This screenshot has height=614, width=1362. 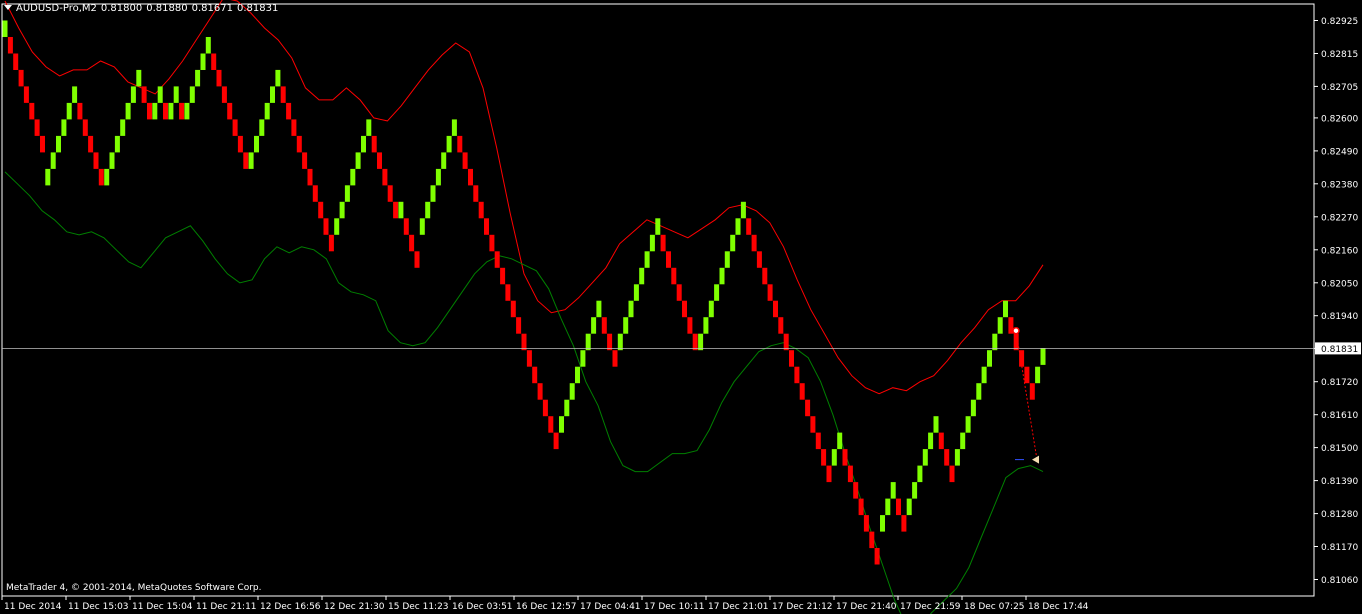 What do you see at coordinates (1339, 185) in the screenshot?
I see `y-tick-label: 0.82380` at bounding box center [1339, 185].